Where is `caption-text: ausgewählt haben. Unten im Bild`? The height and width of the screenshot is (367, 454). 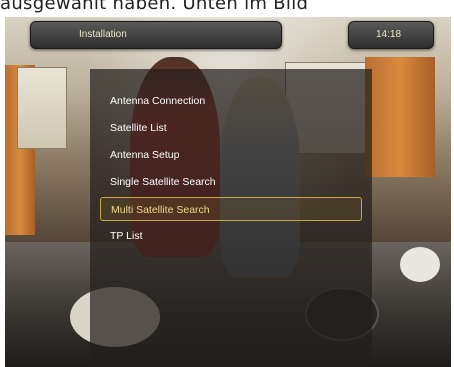
caption-text: ausgewählt haben. Unten im Bild is located at coordinates (154, 7).